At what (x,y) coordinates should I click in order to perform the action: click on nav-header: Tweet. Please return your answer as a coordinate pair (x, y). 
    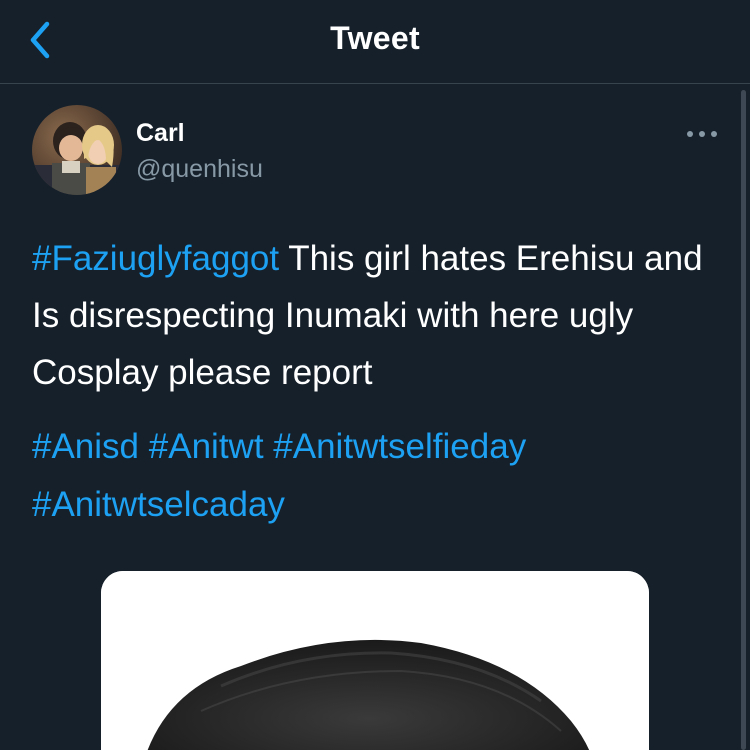
    Looking at the image, I should click on (375, 42).